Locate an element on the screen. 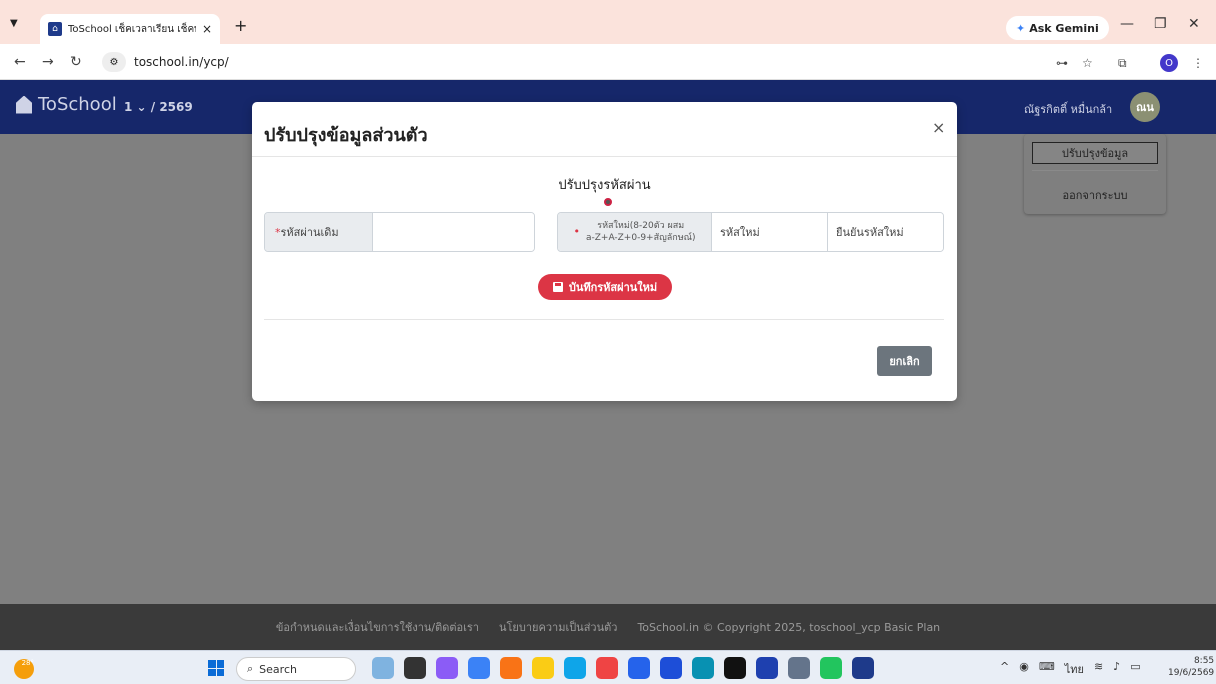 The height and width of the screenshot is (684, 1216). brand: ToSchool is located at coordinates (66, 104).